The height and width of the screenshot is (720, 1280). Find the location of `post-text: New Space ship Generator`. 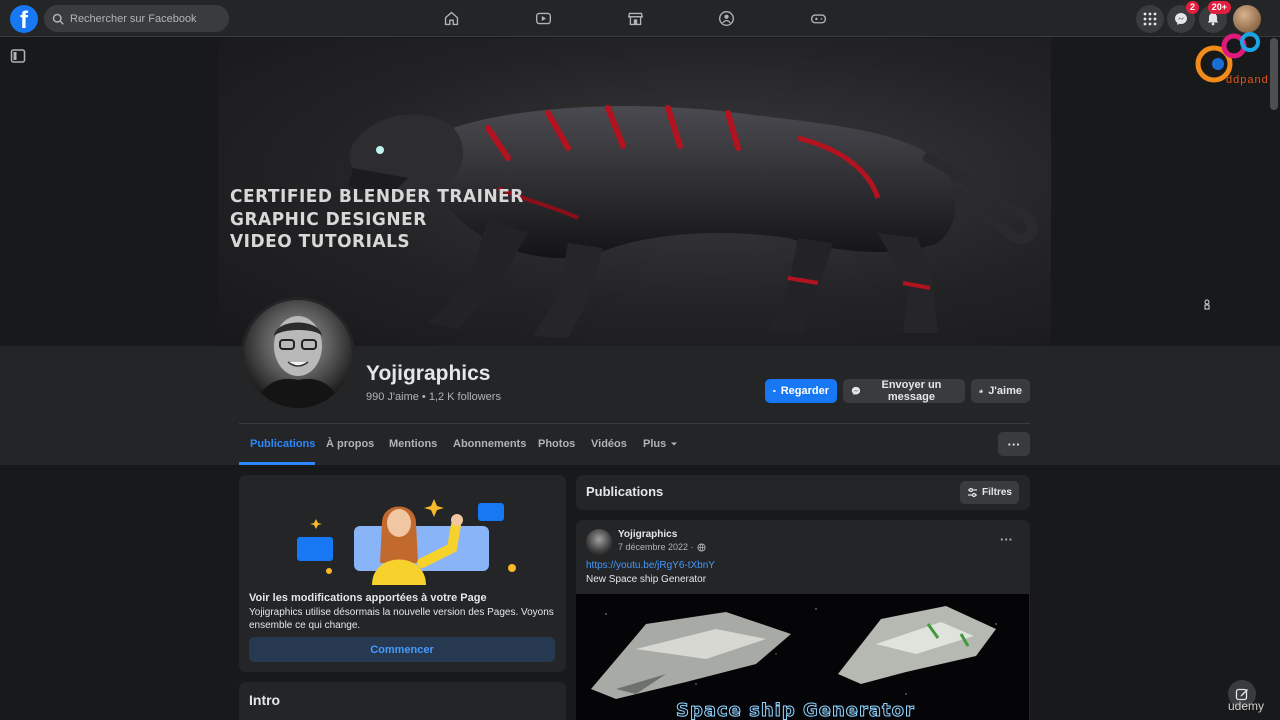

post-text: New Space ship Generator is located at coordinates (646, 579).